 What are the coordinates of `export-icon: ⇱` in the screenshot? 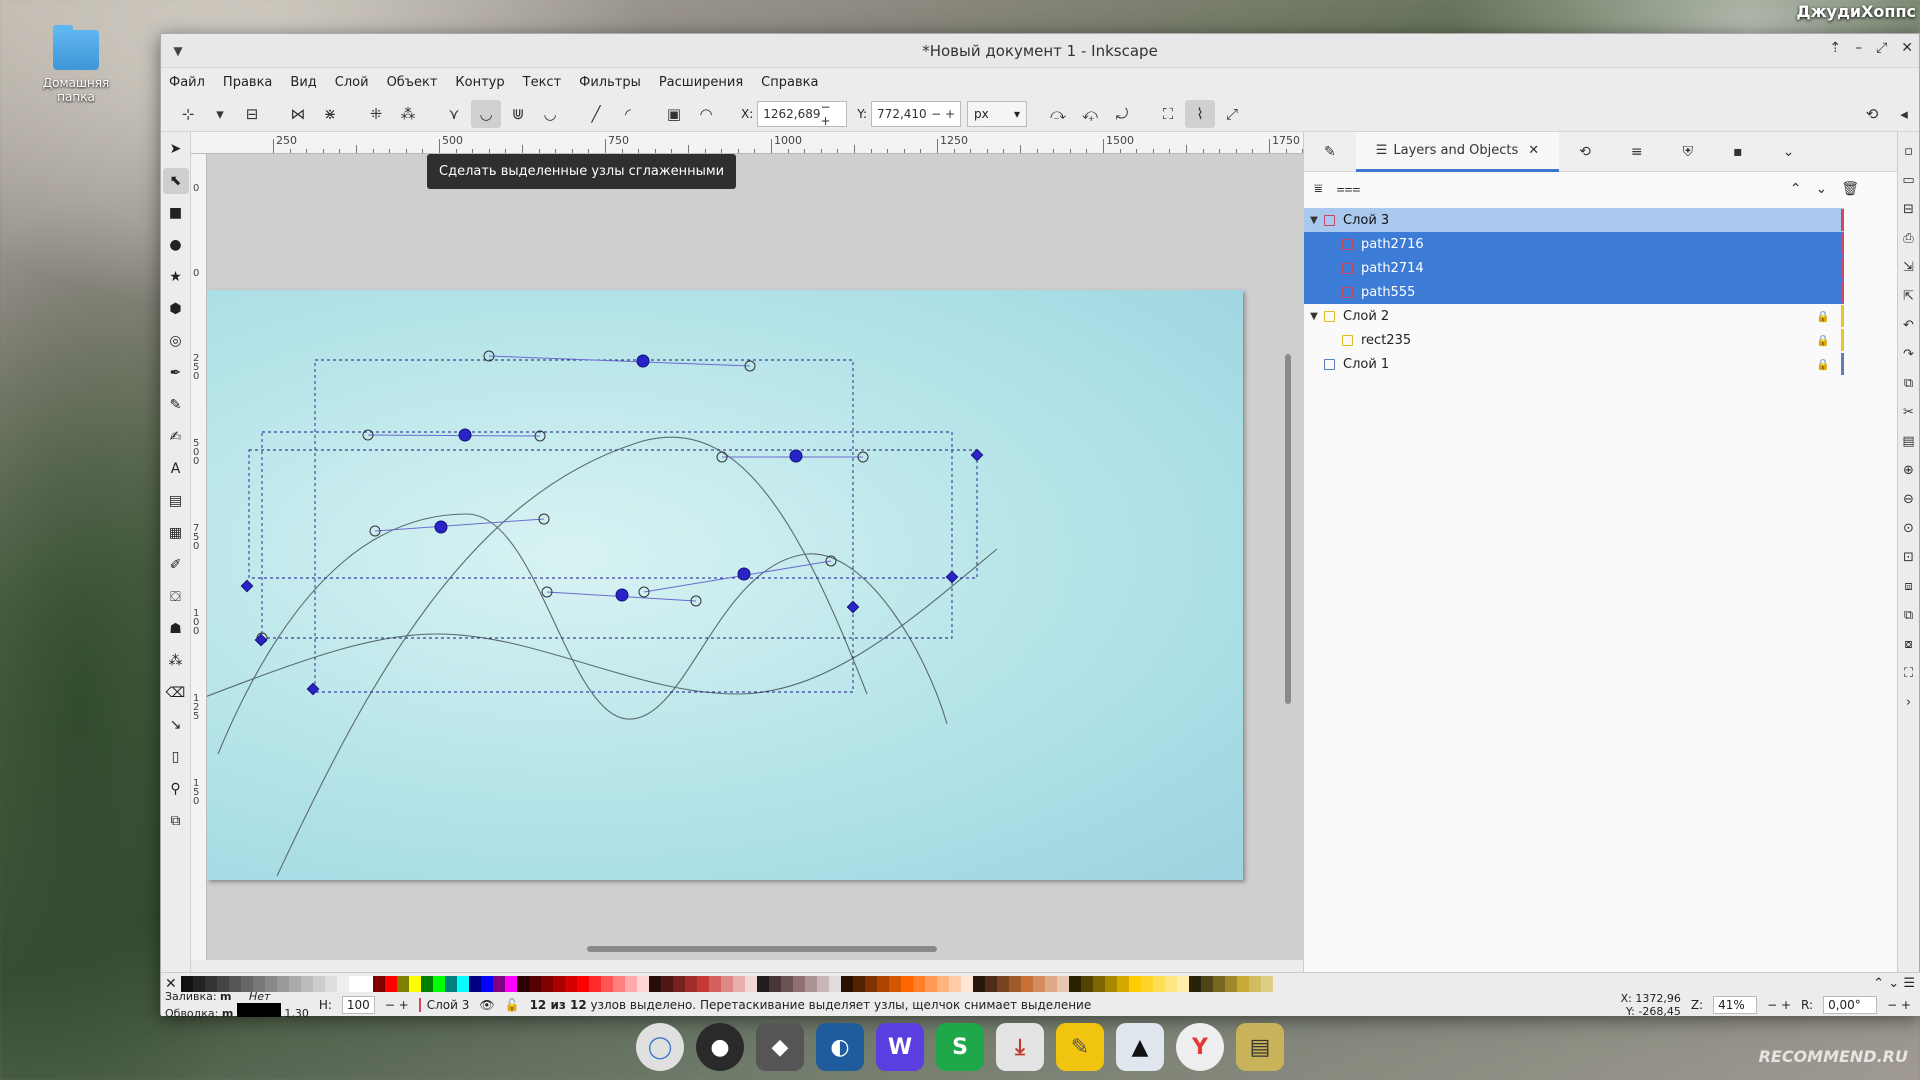 It's located at (1908, 296).